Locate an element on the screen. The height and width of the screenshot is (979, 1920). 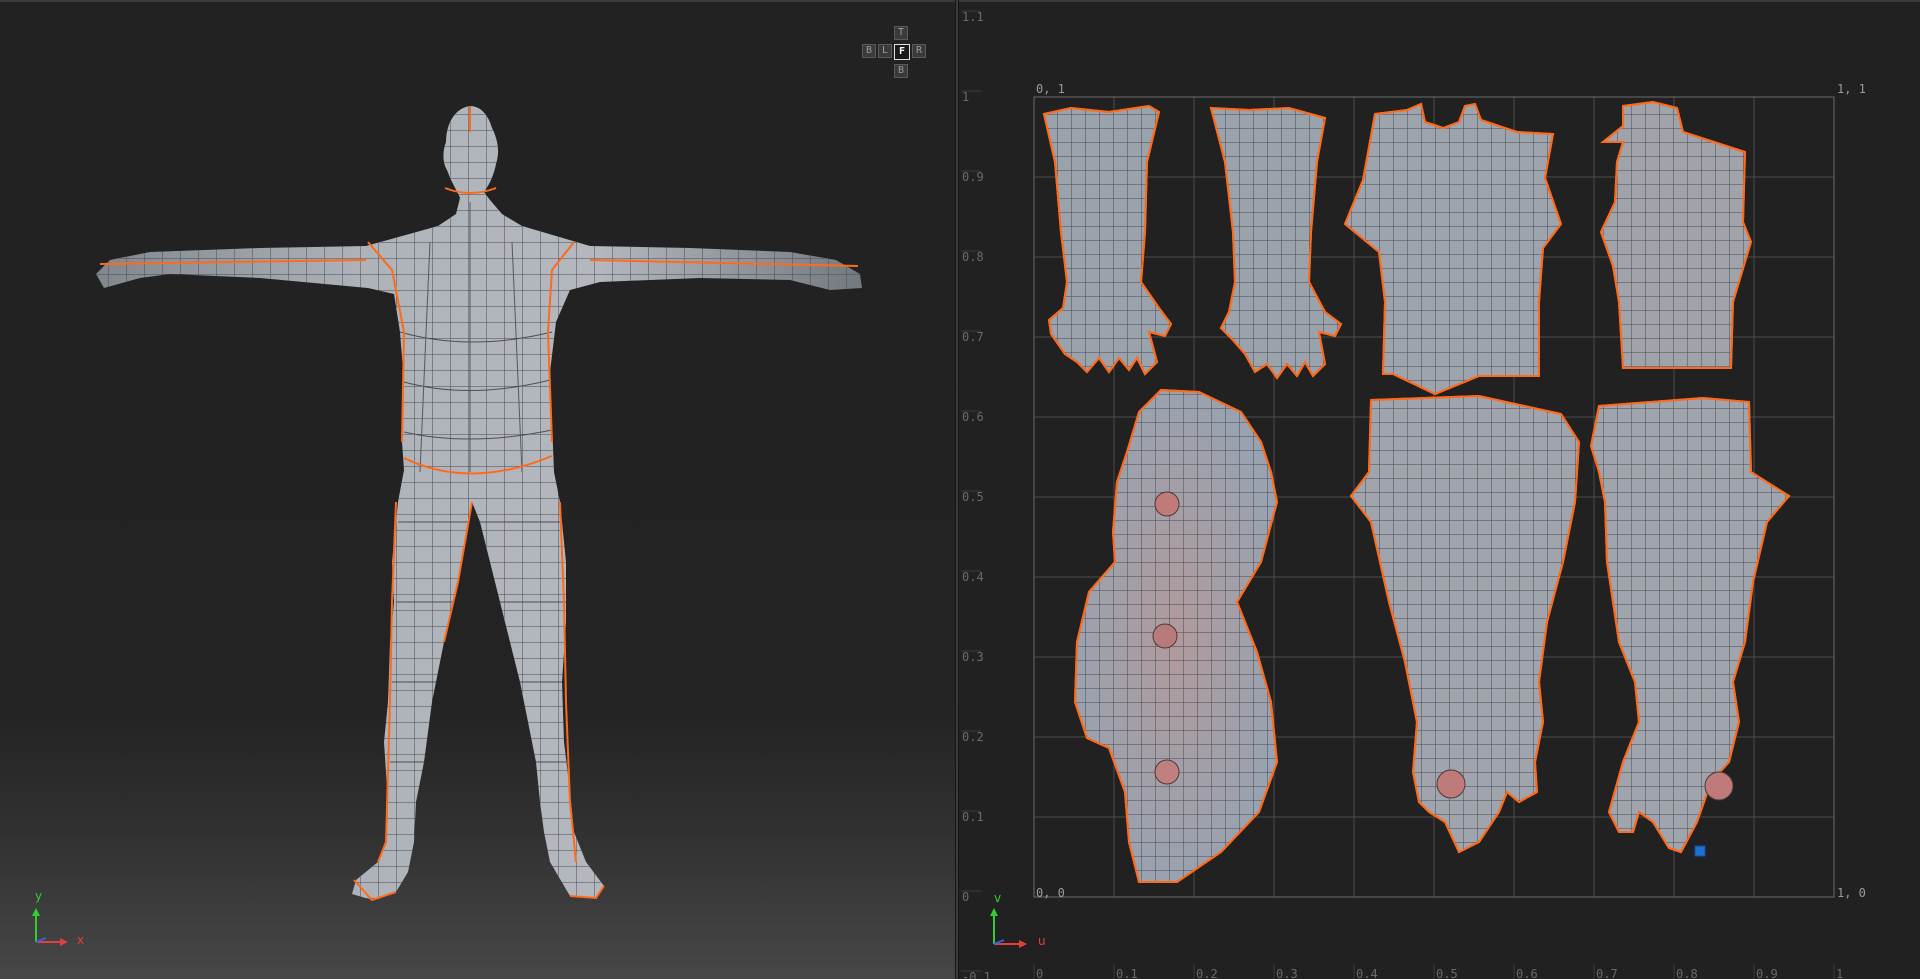
view-top-button: T is located at coordinates (901, 33).